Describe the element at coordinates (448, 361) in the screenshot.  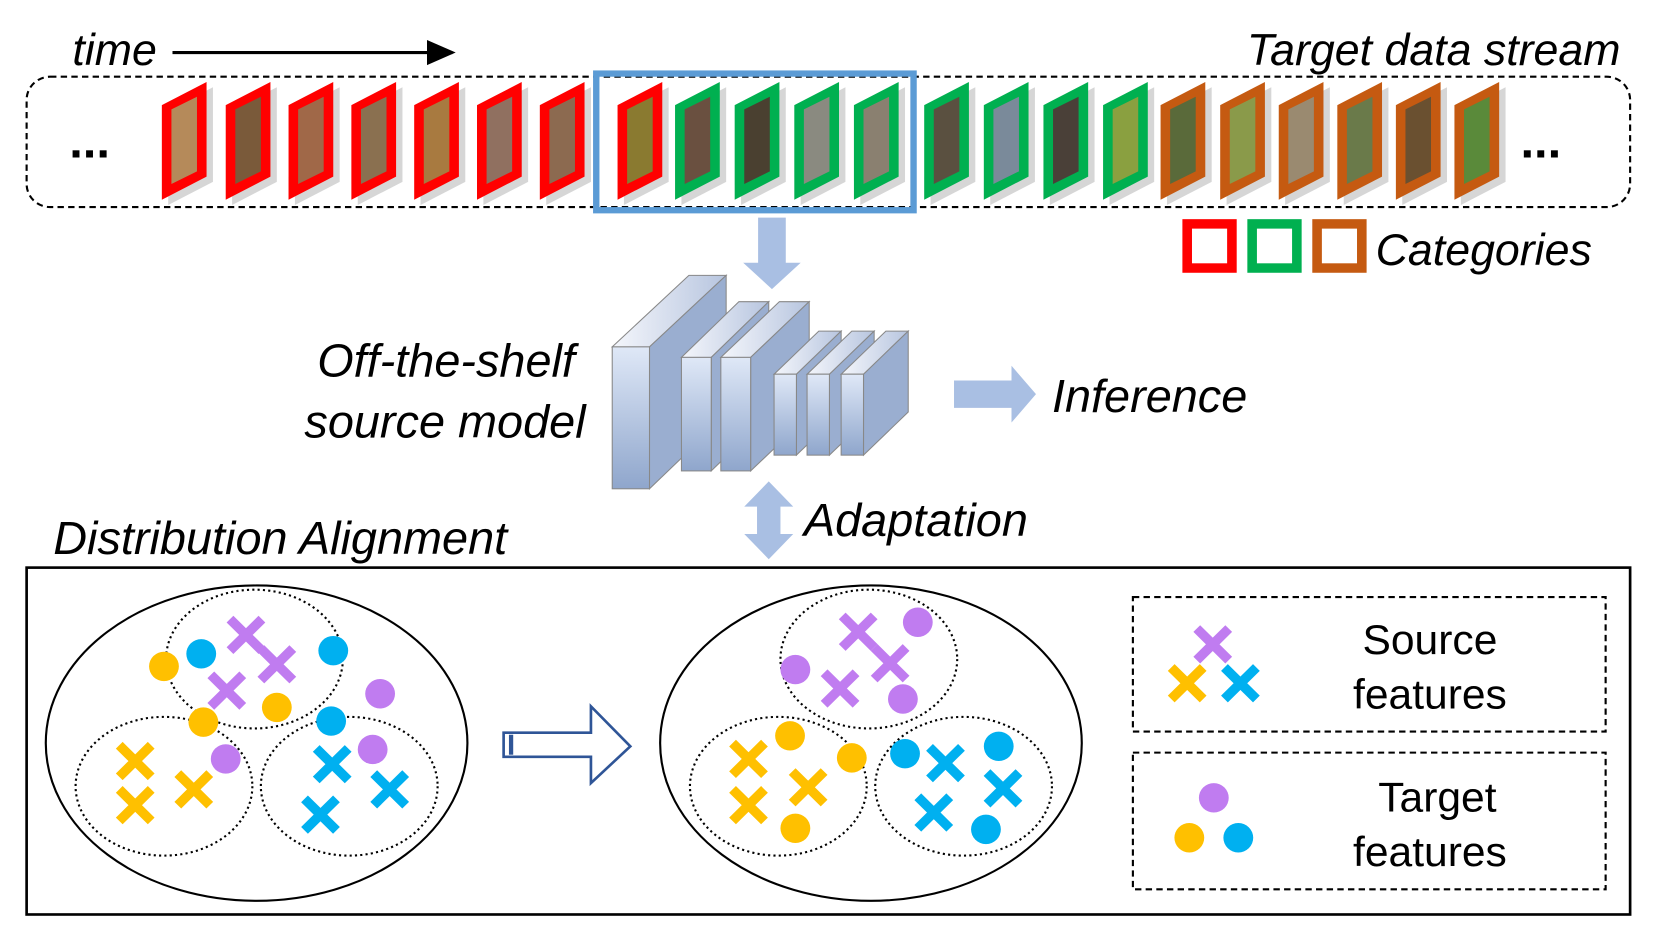
I see `model-label-line1: Off-the-shelf` at that location.